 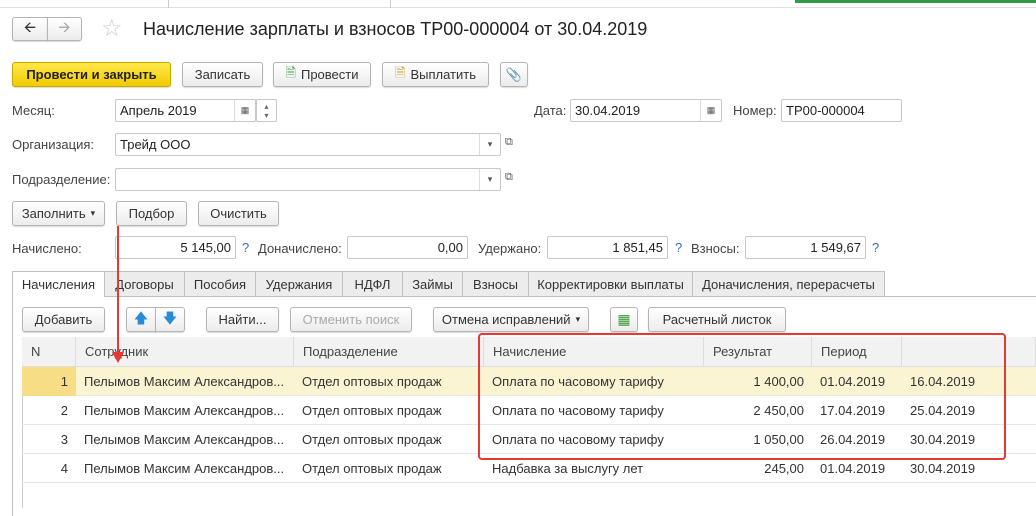 I want to click on cell-row-number: 3, so click(x=64, y=439).